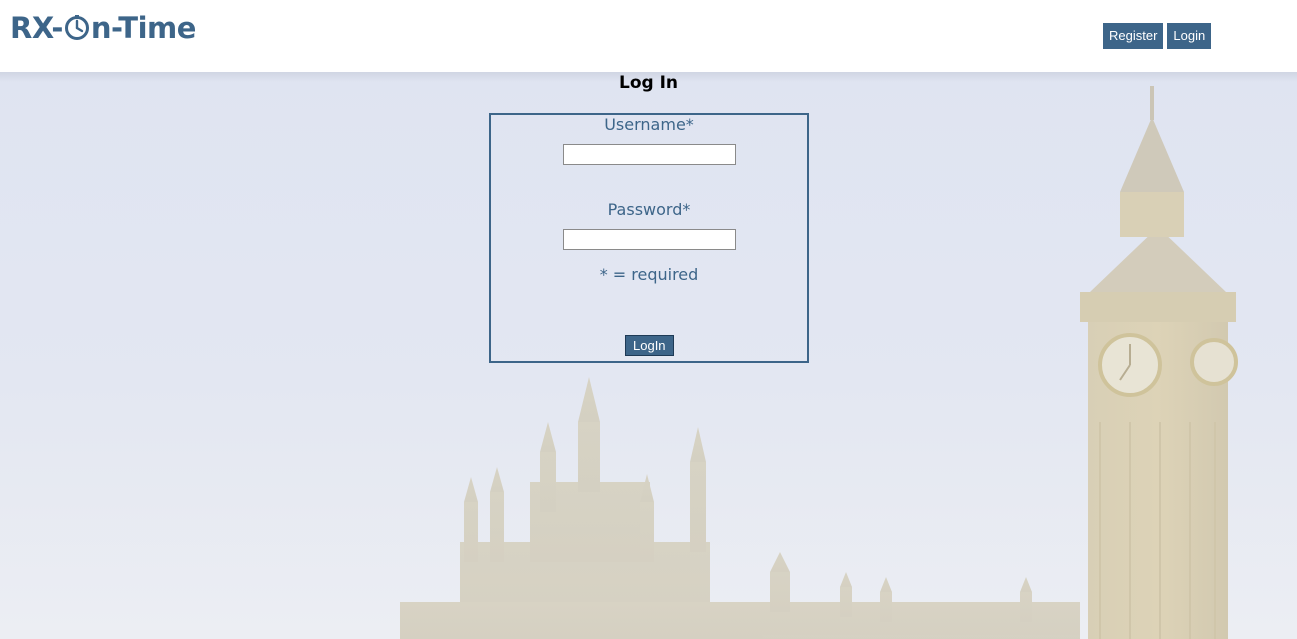  Describe the element at coordinates (649, 154) in the screenshot. I see `username-input` at that location.